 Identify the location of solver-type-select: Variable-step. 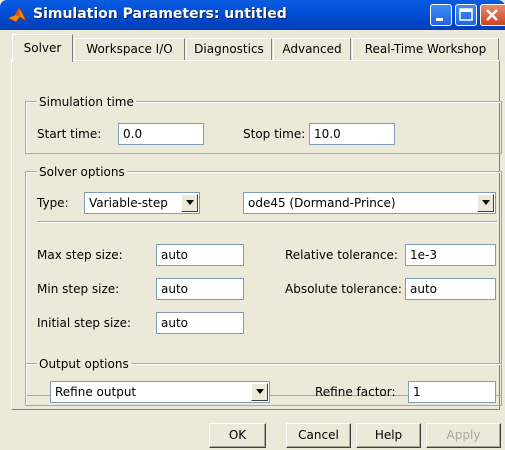
(142, 203).